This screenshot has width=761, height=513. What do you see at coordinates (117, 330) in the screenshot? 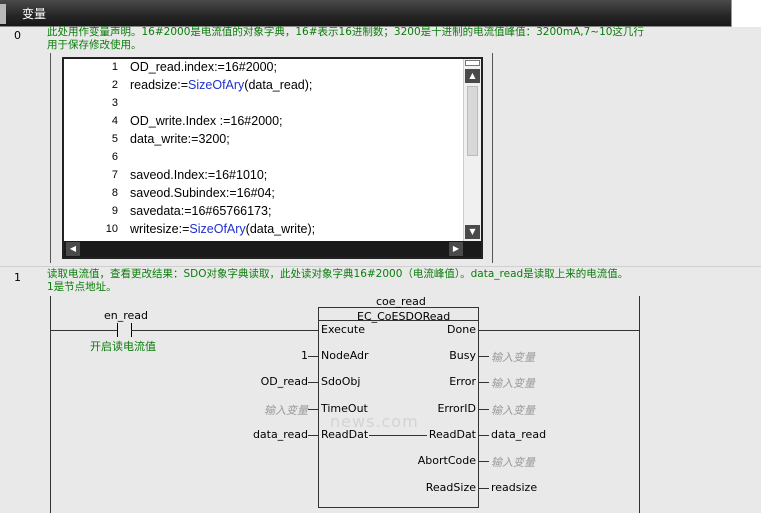
I see `contact-en-read-left` at bounding box center [117, 330].